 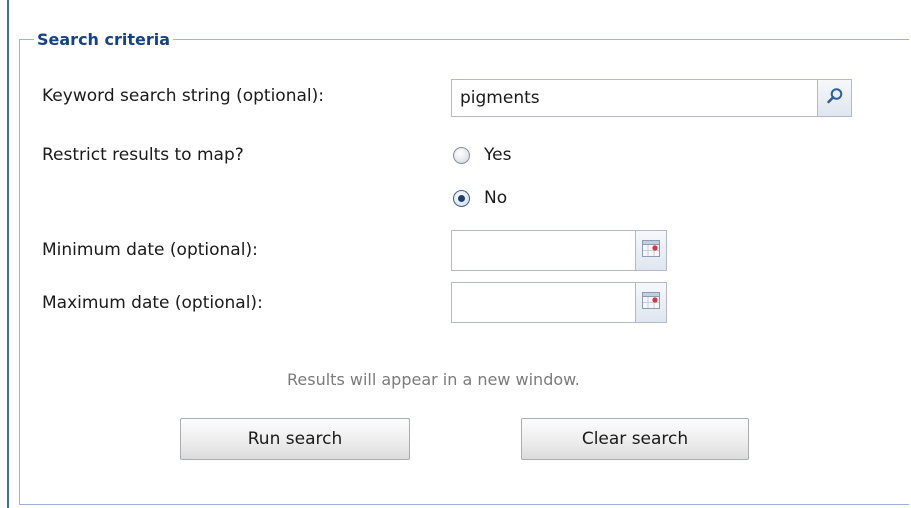 I want to click on max-date-label: Maximum date (optional):, so click(x=152, y=303).